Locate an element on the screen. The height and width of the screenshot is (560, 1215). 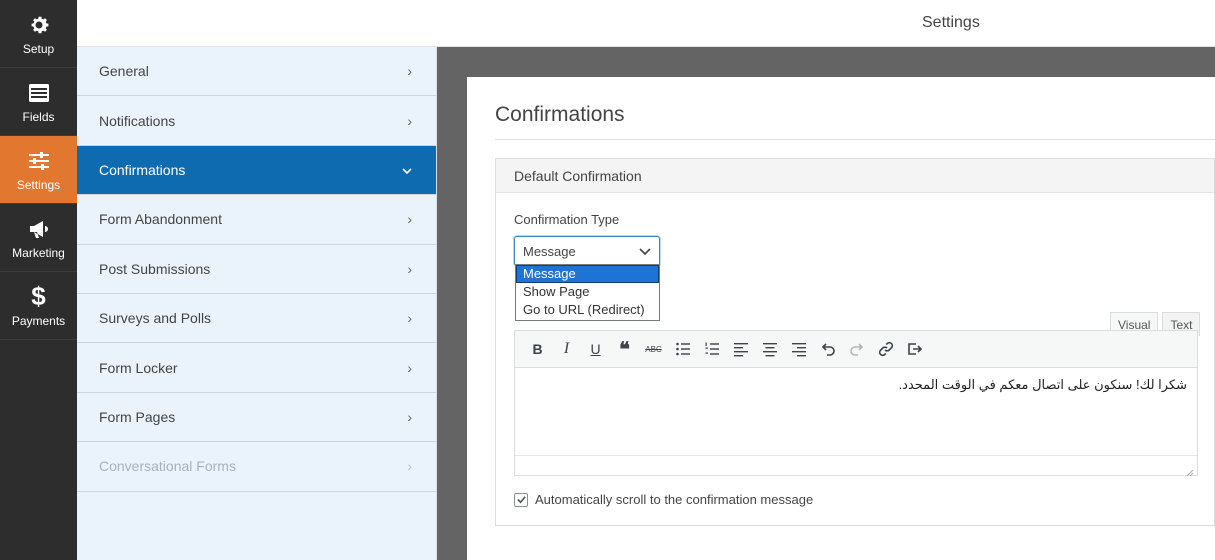
panel-post-submissions: Post Submissions › is located at coordinates (256, 269).